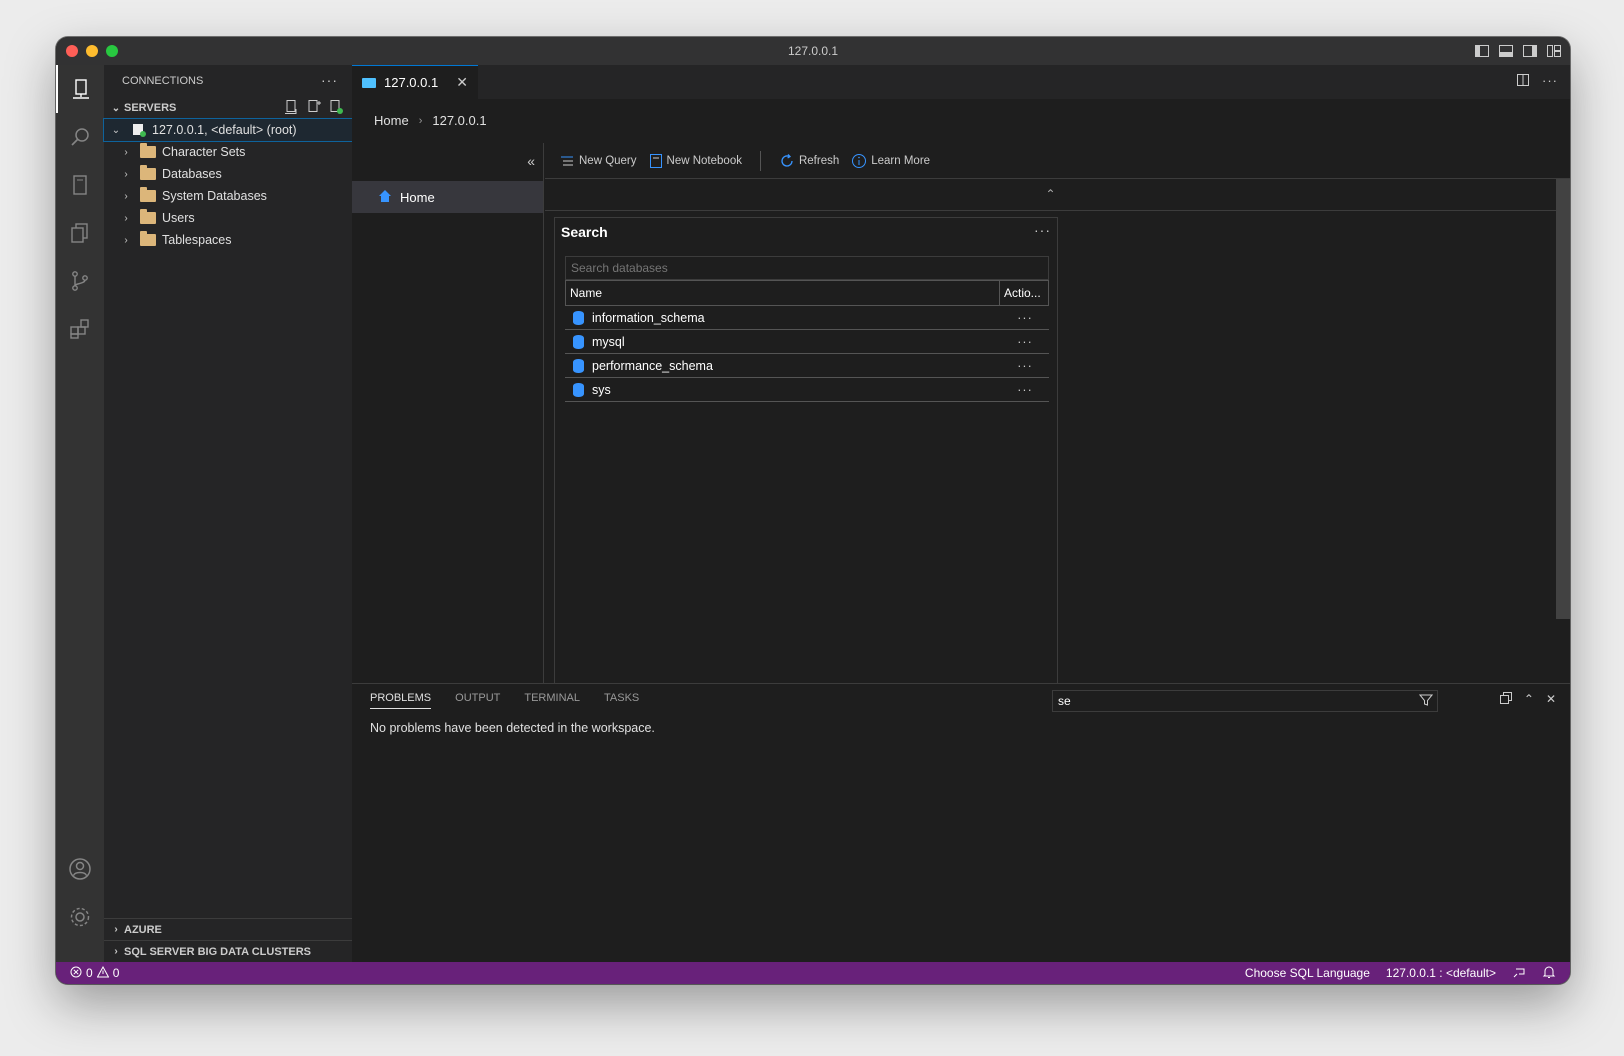  I want to click on tree-item-users: › Users, so click(228, 218).